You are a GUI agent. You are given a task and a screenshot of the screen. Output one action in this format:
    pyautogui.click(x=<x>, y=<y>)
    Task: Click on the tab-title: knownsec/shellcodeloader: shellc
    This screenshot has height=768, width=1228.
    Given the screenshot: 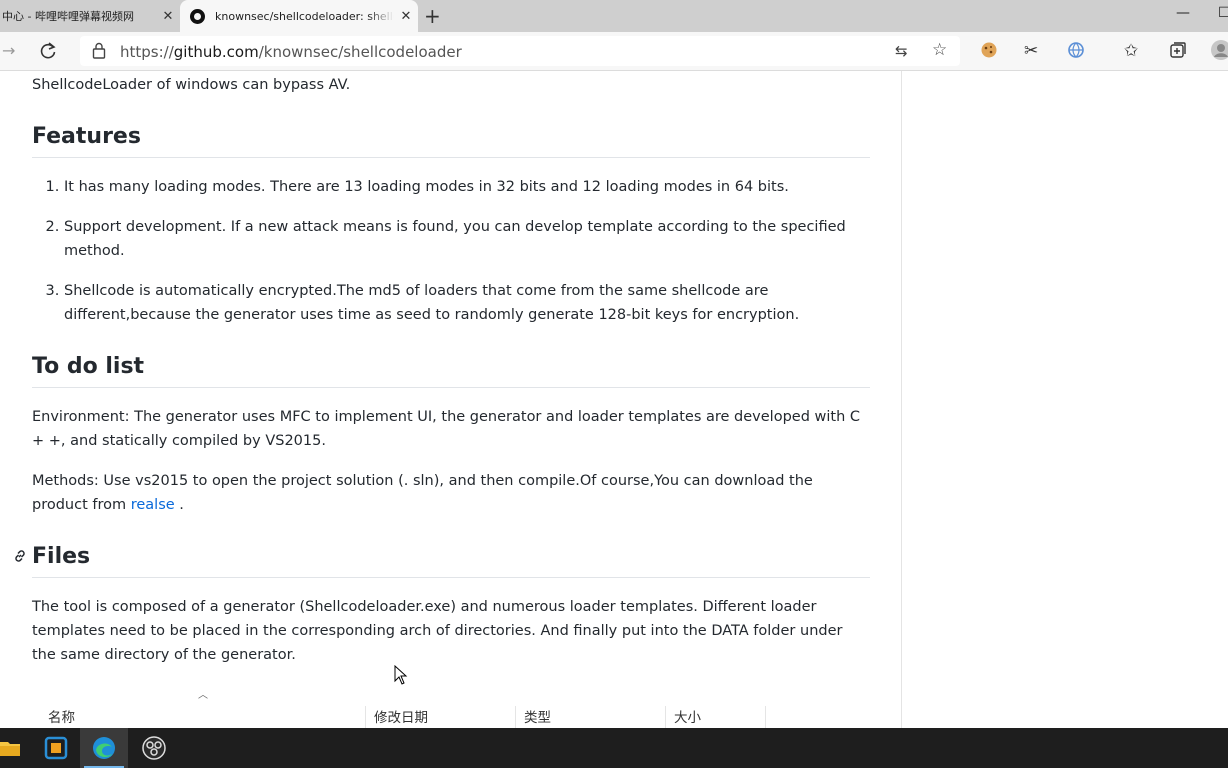 What is the action you would take?
    pyautogui.click(x=304, y=16)
    